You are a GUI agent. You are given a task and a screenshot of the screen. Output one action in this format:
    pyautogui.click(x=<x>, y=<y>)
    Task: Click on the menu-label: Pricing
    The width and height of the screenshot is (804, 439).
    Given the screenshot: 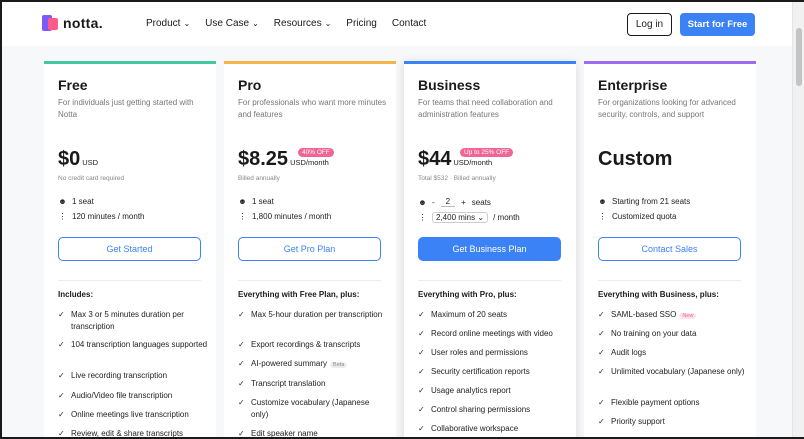 What is the action you would take?
    pyautogui.click(x=361, y=23)
    